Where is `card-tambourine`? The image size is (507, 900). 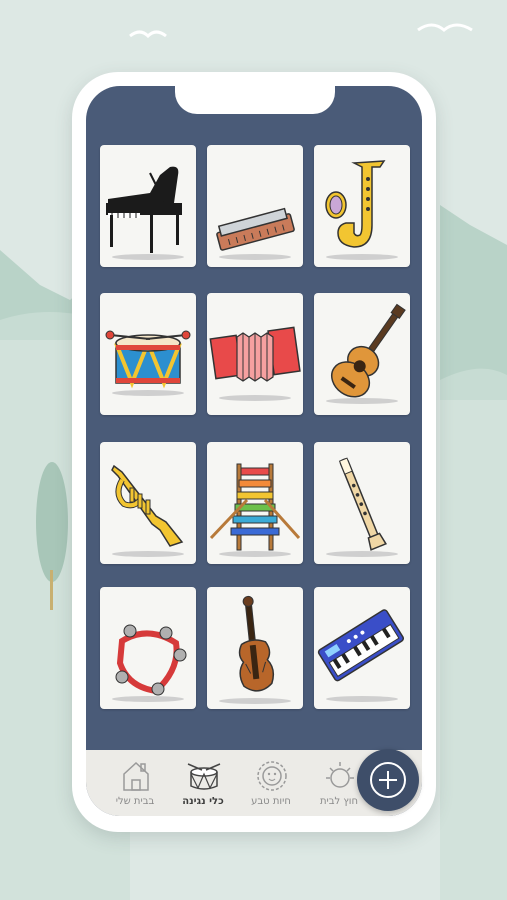 card-tambourine is located at coordinates (148, 648).